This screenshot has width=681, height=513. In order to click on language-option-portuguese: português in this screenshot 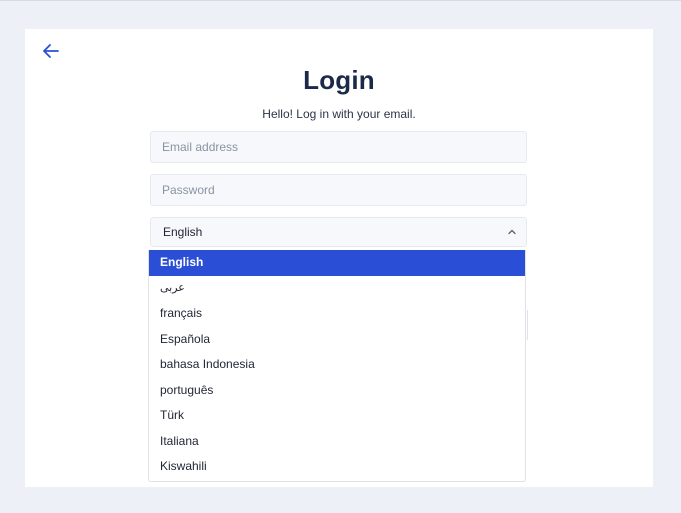, I will do `click(337, 391)`.